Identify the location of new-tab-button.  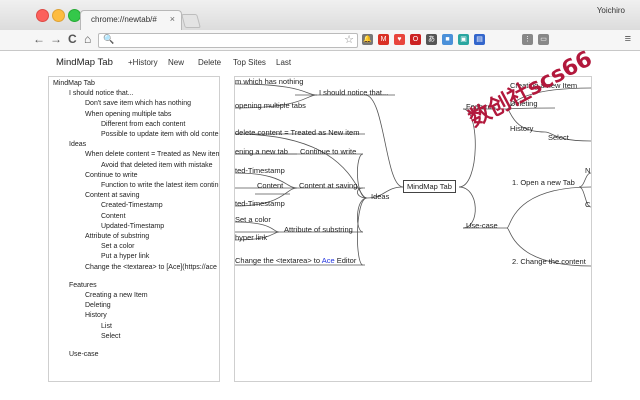
(191, 21).